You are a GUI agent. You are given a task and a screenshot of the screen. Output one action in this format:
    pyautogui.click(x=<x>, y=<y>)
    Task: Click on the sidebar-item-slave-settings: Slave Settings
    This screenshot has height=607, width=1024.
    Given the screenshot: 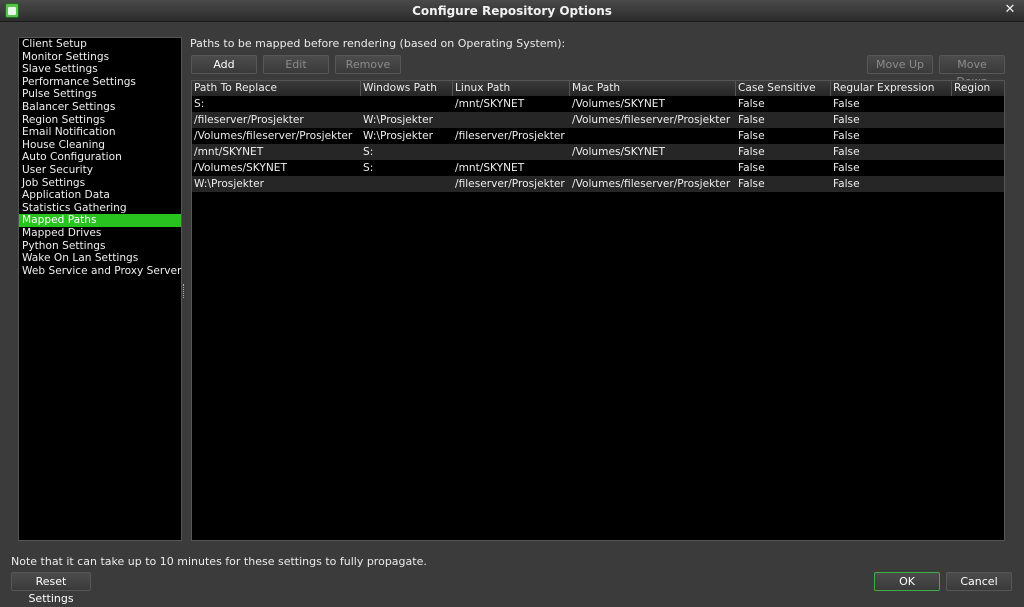 What is the action you would take?
    pyautogui.click(x=100, y=69)
    